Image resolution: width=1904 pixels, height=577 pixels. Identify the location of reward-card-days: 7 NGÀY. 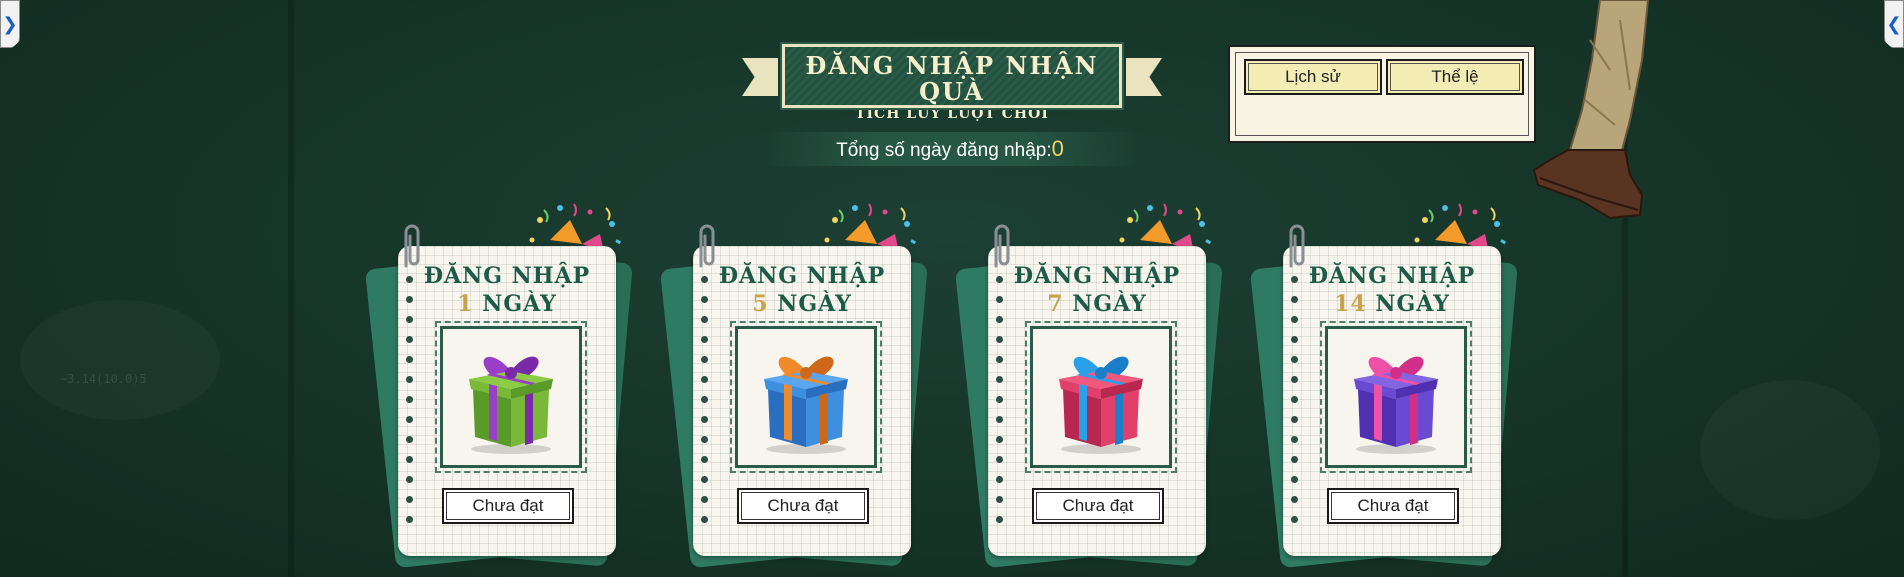
(1097, 304).